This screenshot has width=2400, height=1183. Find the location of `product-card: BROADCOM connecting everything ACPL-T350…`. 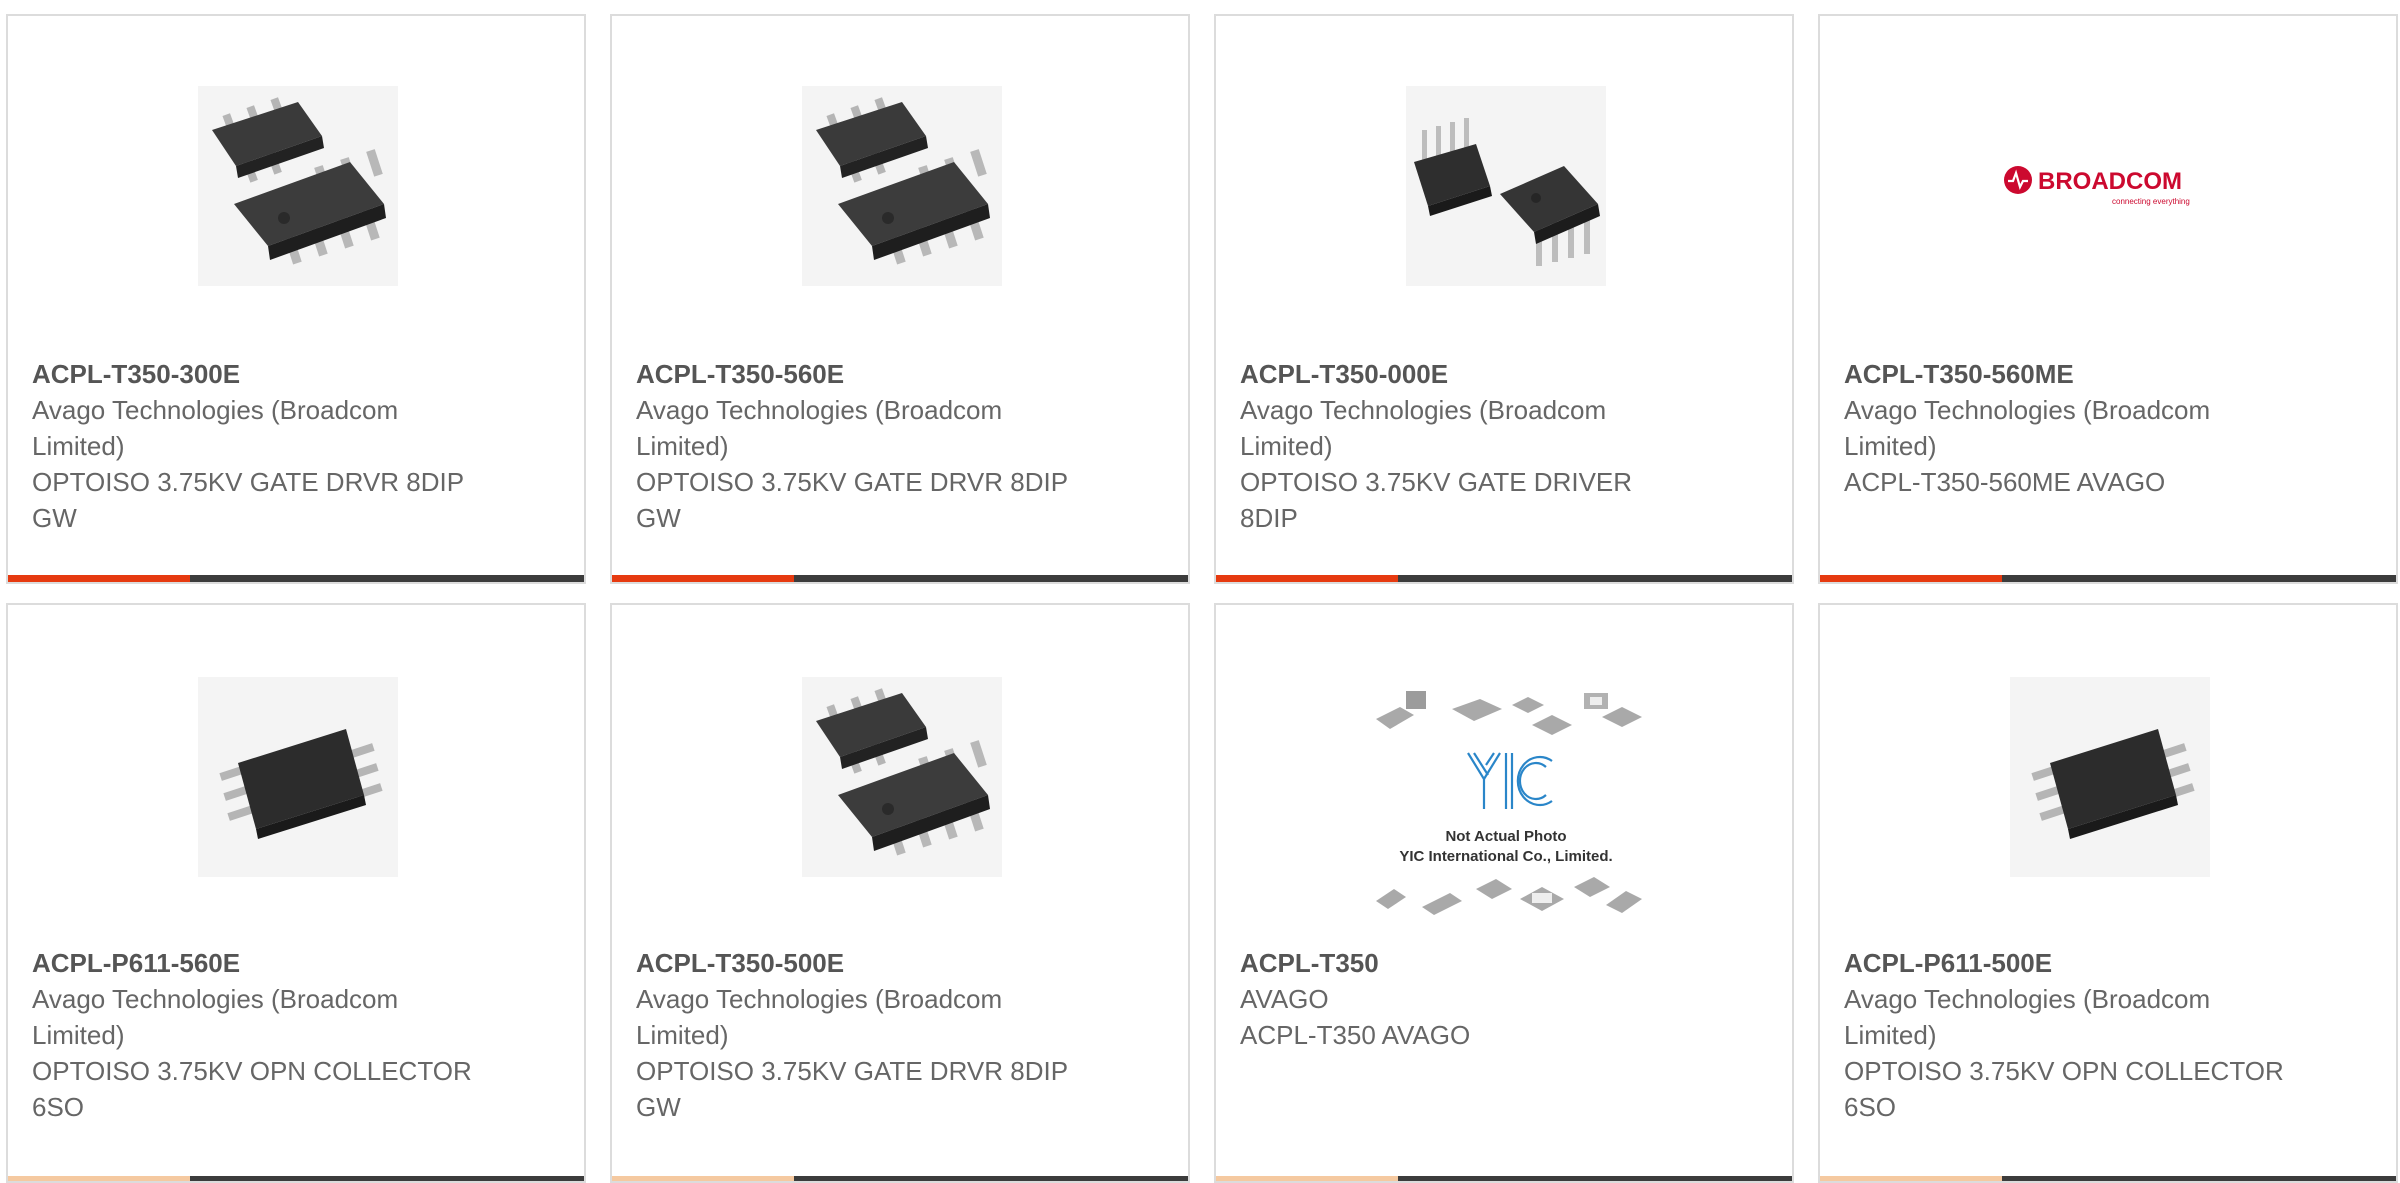

product-card: BROADCOM connecting everything ACPL-T350… is located at coordinates (2108, 299).